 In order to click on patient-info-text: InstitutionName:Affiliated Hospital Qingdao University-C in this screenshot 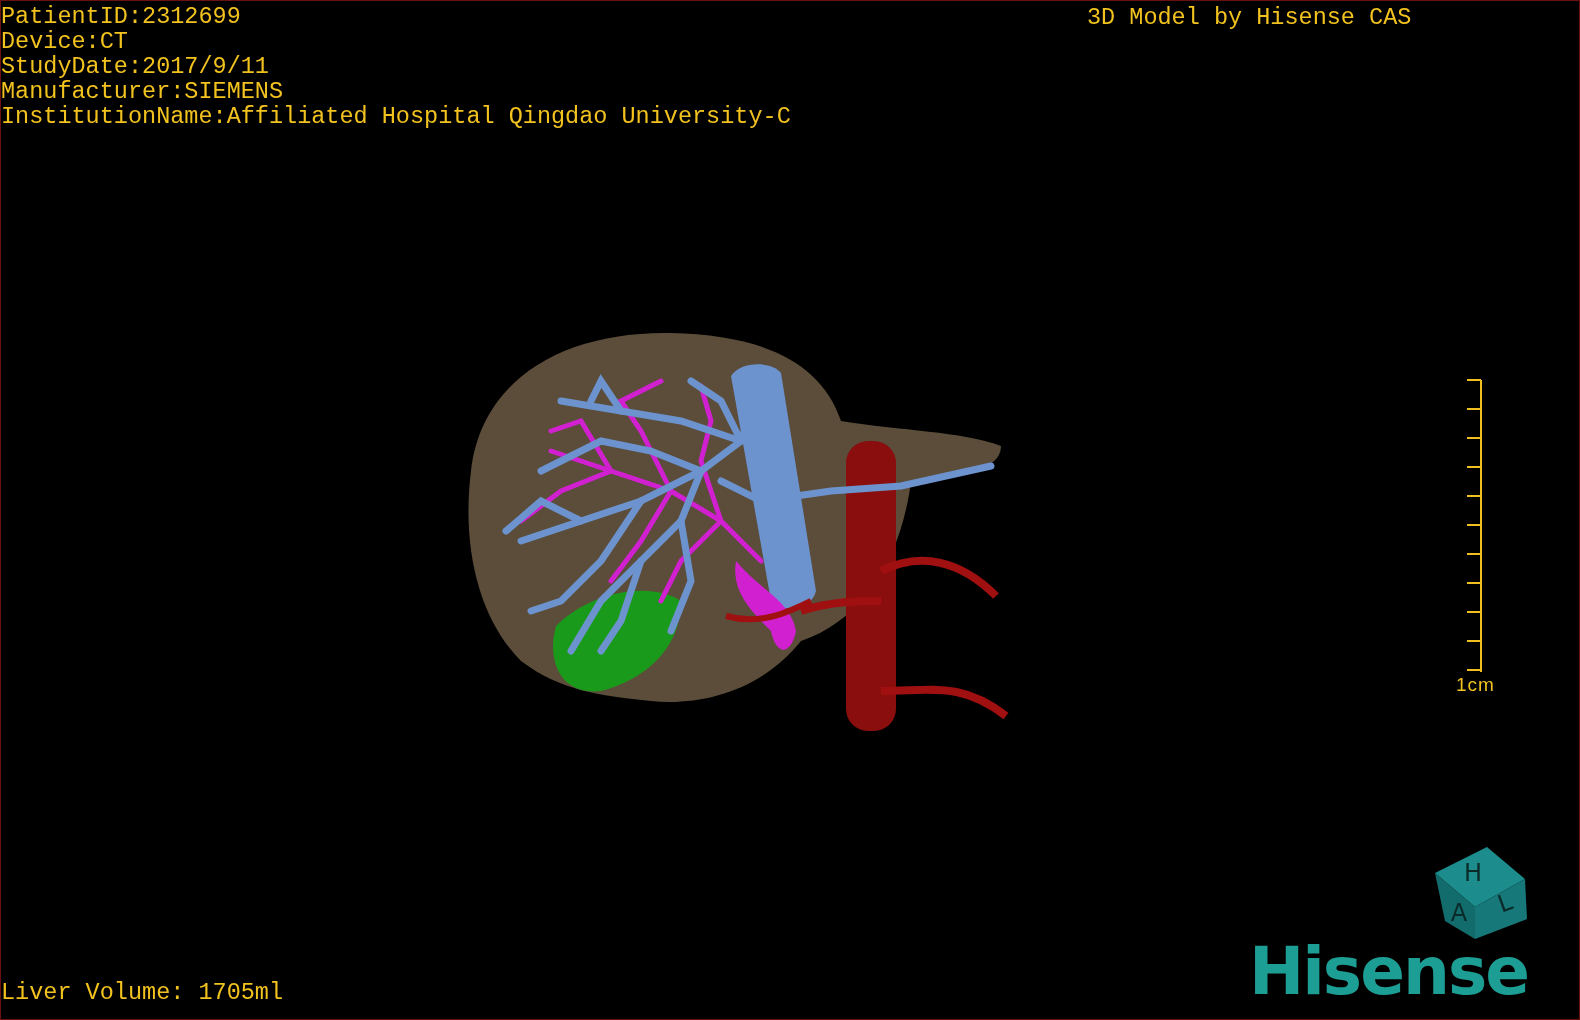, I will do `click(396, 116)`.